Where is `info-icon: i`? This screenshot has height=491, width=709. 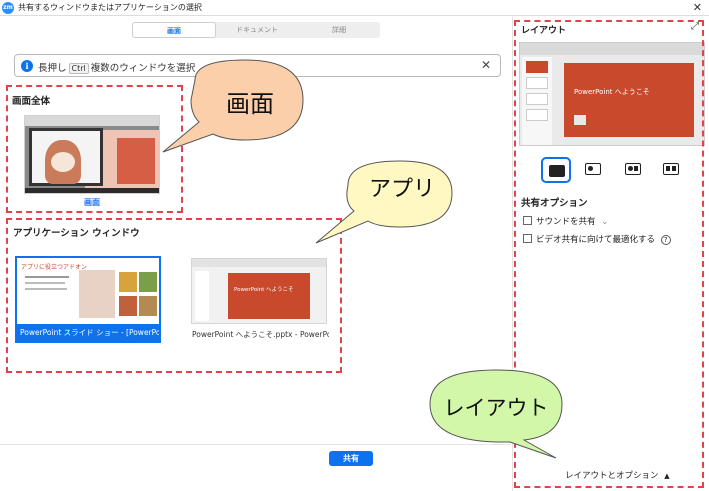 info-icon: i is located at coordinates (27, 66).